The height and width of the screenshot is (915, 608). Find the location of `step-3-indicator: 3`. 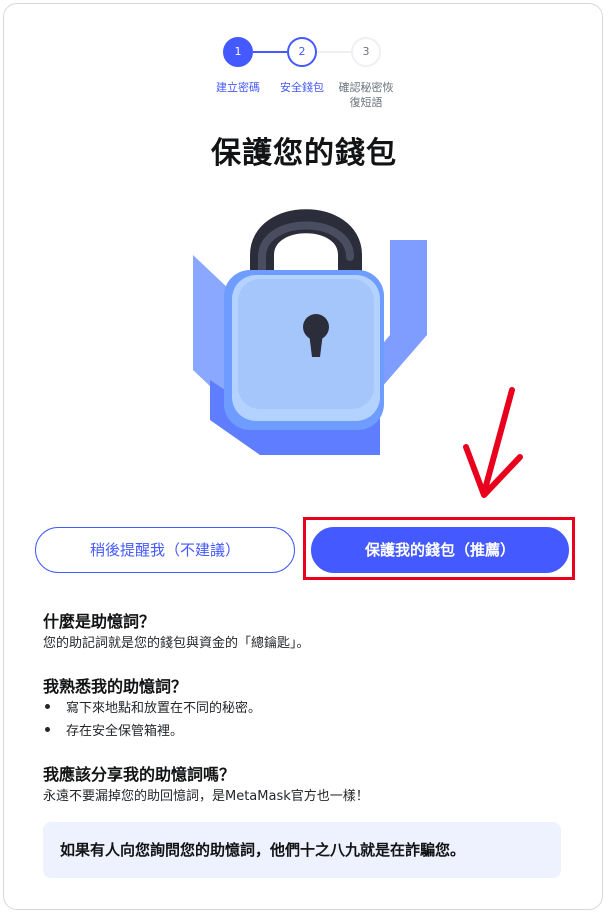

step-3-indicator: 3 is located at coordinates (366, 52).